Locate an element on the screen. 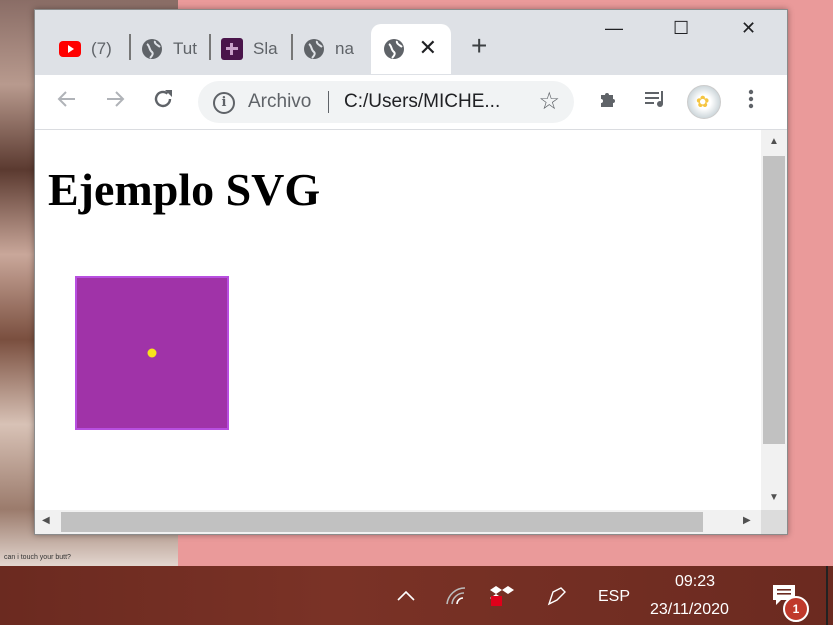 This screenshot has height=625, width=833. tab-title: (7) is located at coordinates (101, 48).